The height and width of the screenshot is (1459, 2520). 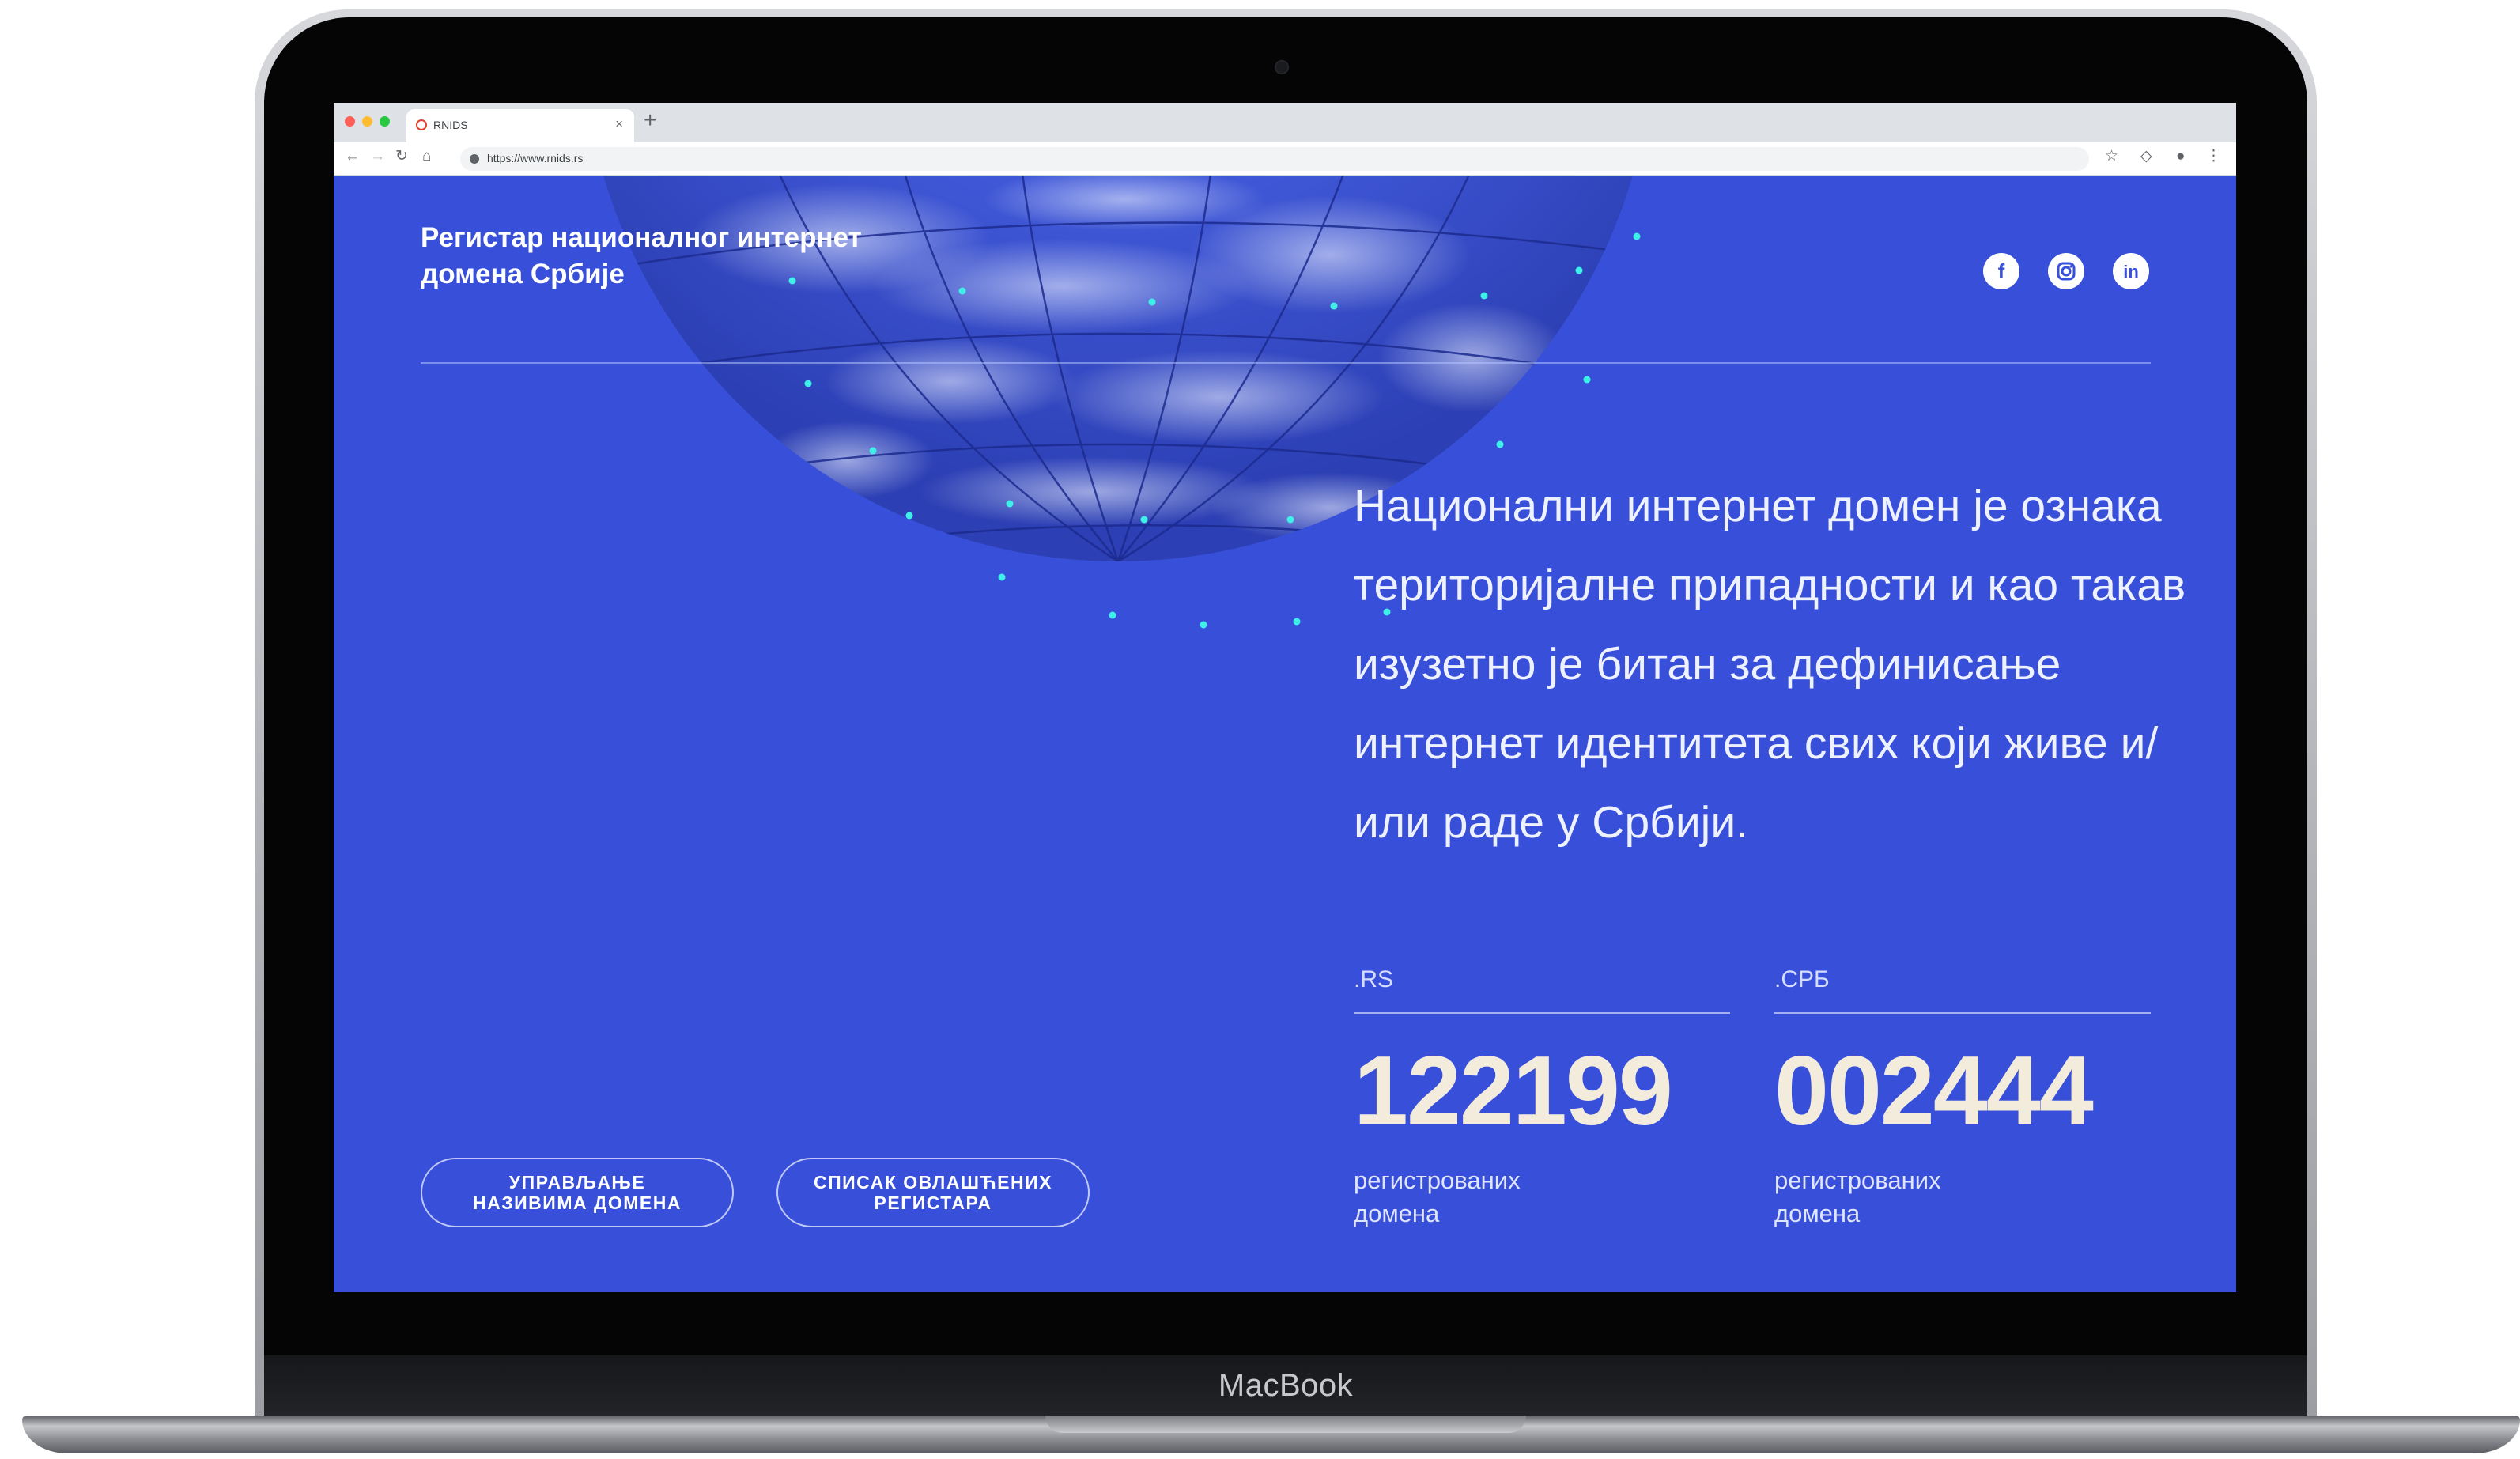 I want to click on header-divider, so click(x=1286, y=363).